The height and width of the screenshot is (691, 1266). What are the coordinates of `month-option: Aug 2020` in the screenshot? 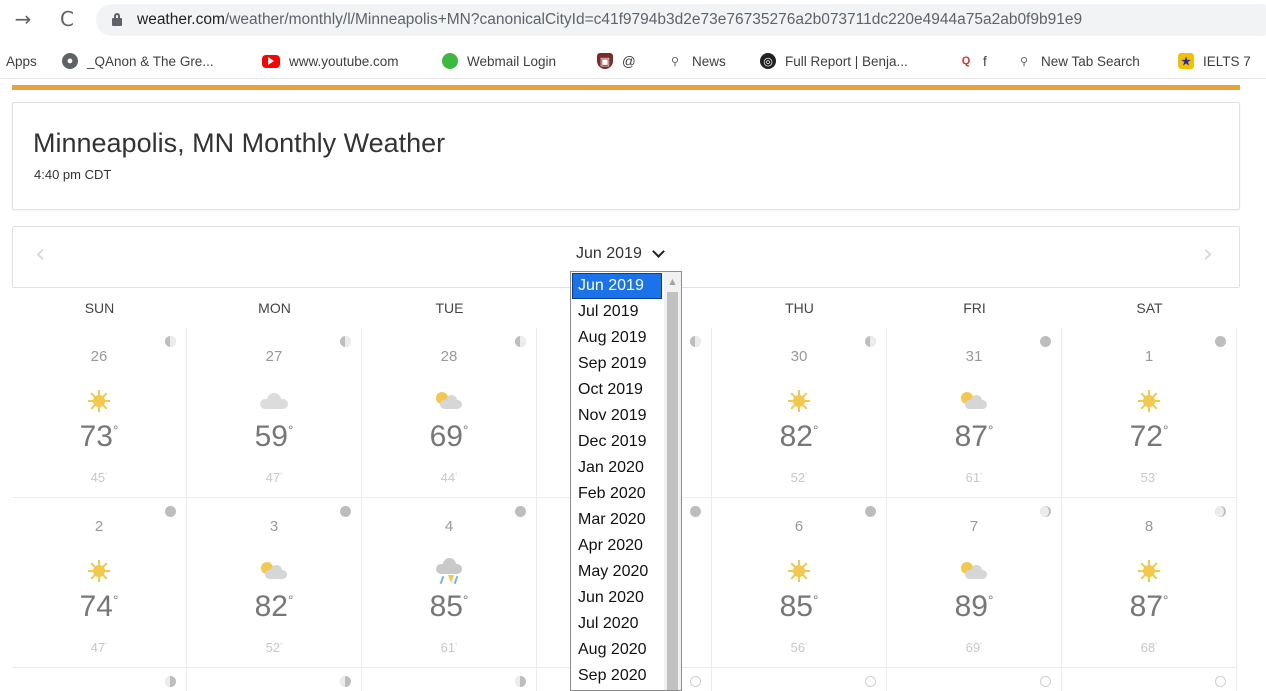 It's located at (617, 650).